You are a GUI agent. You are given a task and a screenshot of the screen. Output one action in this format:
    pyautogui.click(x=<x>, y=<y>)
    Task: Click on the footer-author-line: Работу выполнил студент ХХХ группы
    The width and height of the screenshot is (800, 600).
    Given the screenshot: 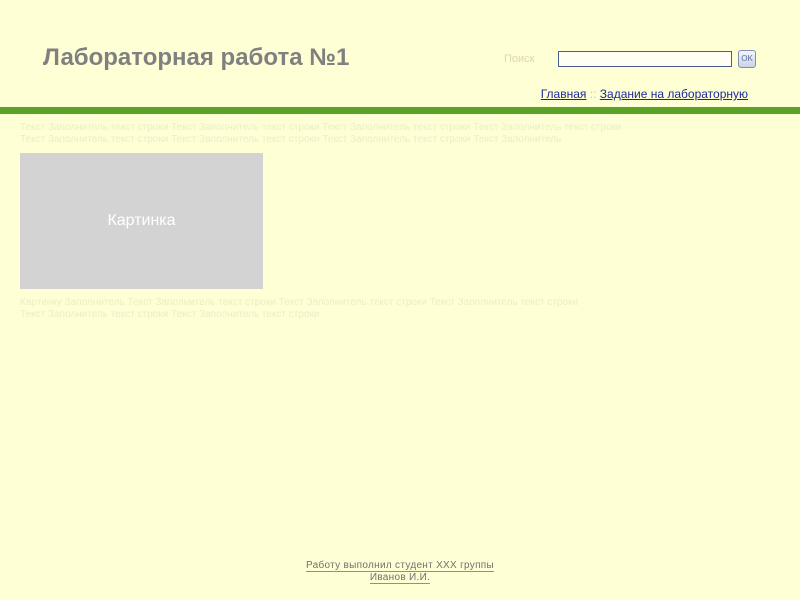 What is the action you would take?
    pyautogui.click(x=400, y=566)
    